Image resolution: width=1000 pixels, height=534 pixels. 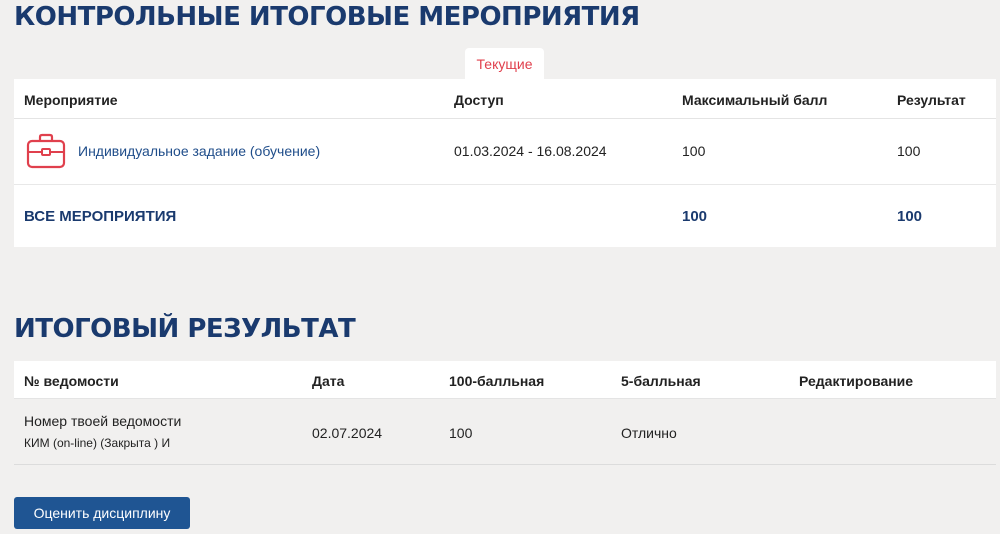 I want to click on final-date: 02.07.2024, so click(x=347, y=433).